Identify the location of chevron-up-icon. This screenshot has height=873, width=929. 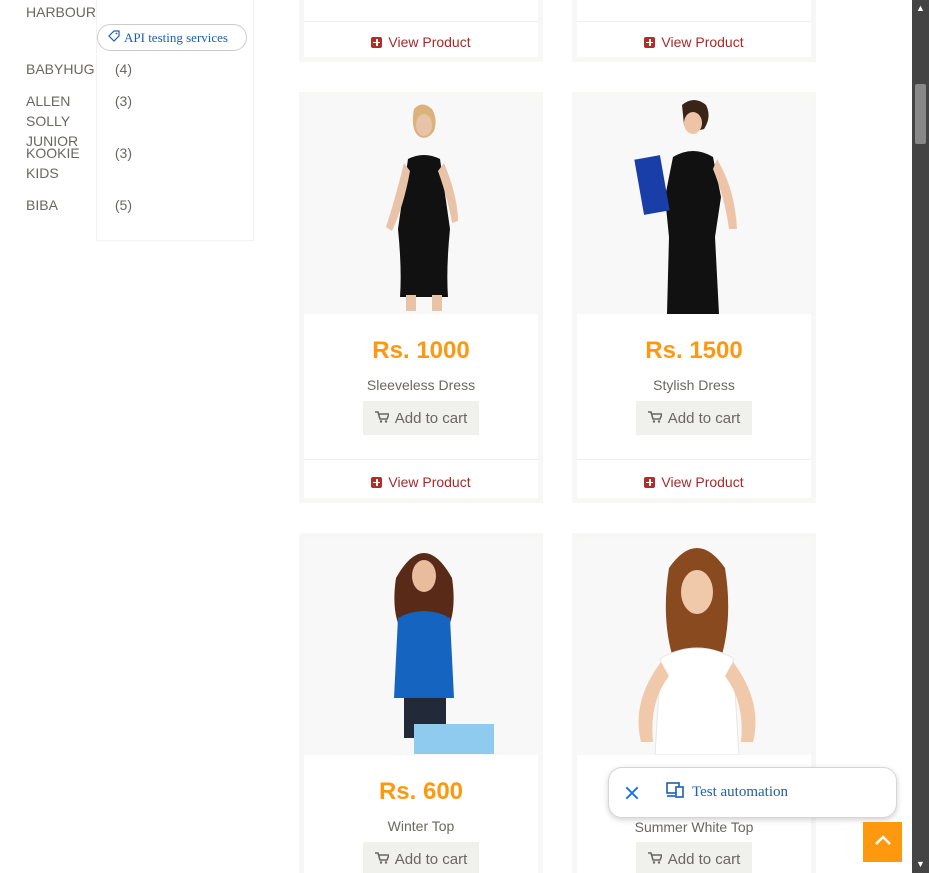
(883, 842).